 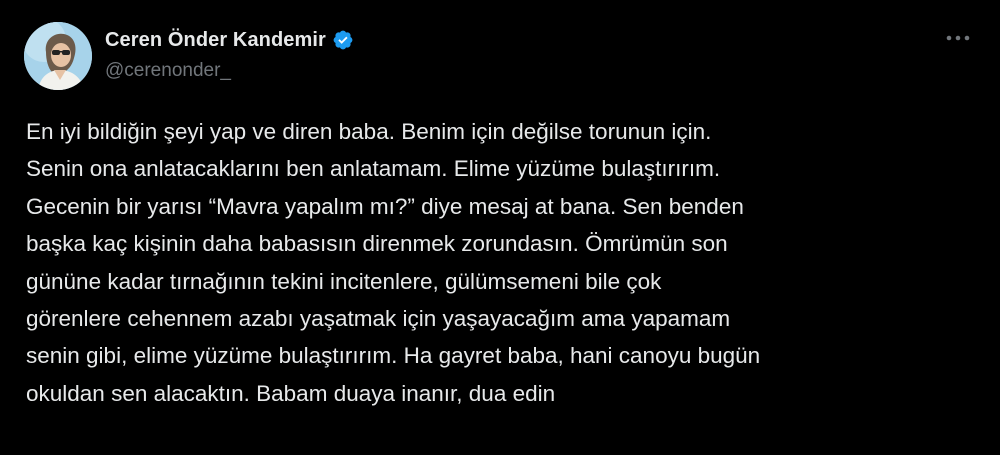 What do you see at coordinates (215, 40) in the screenshot?
I see `author-display-name: Ceren Önder Kandemir` at bounding box center [215, 40].